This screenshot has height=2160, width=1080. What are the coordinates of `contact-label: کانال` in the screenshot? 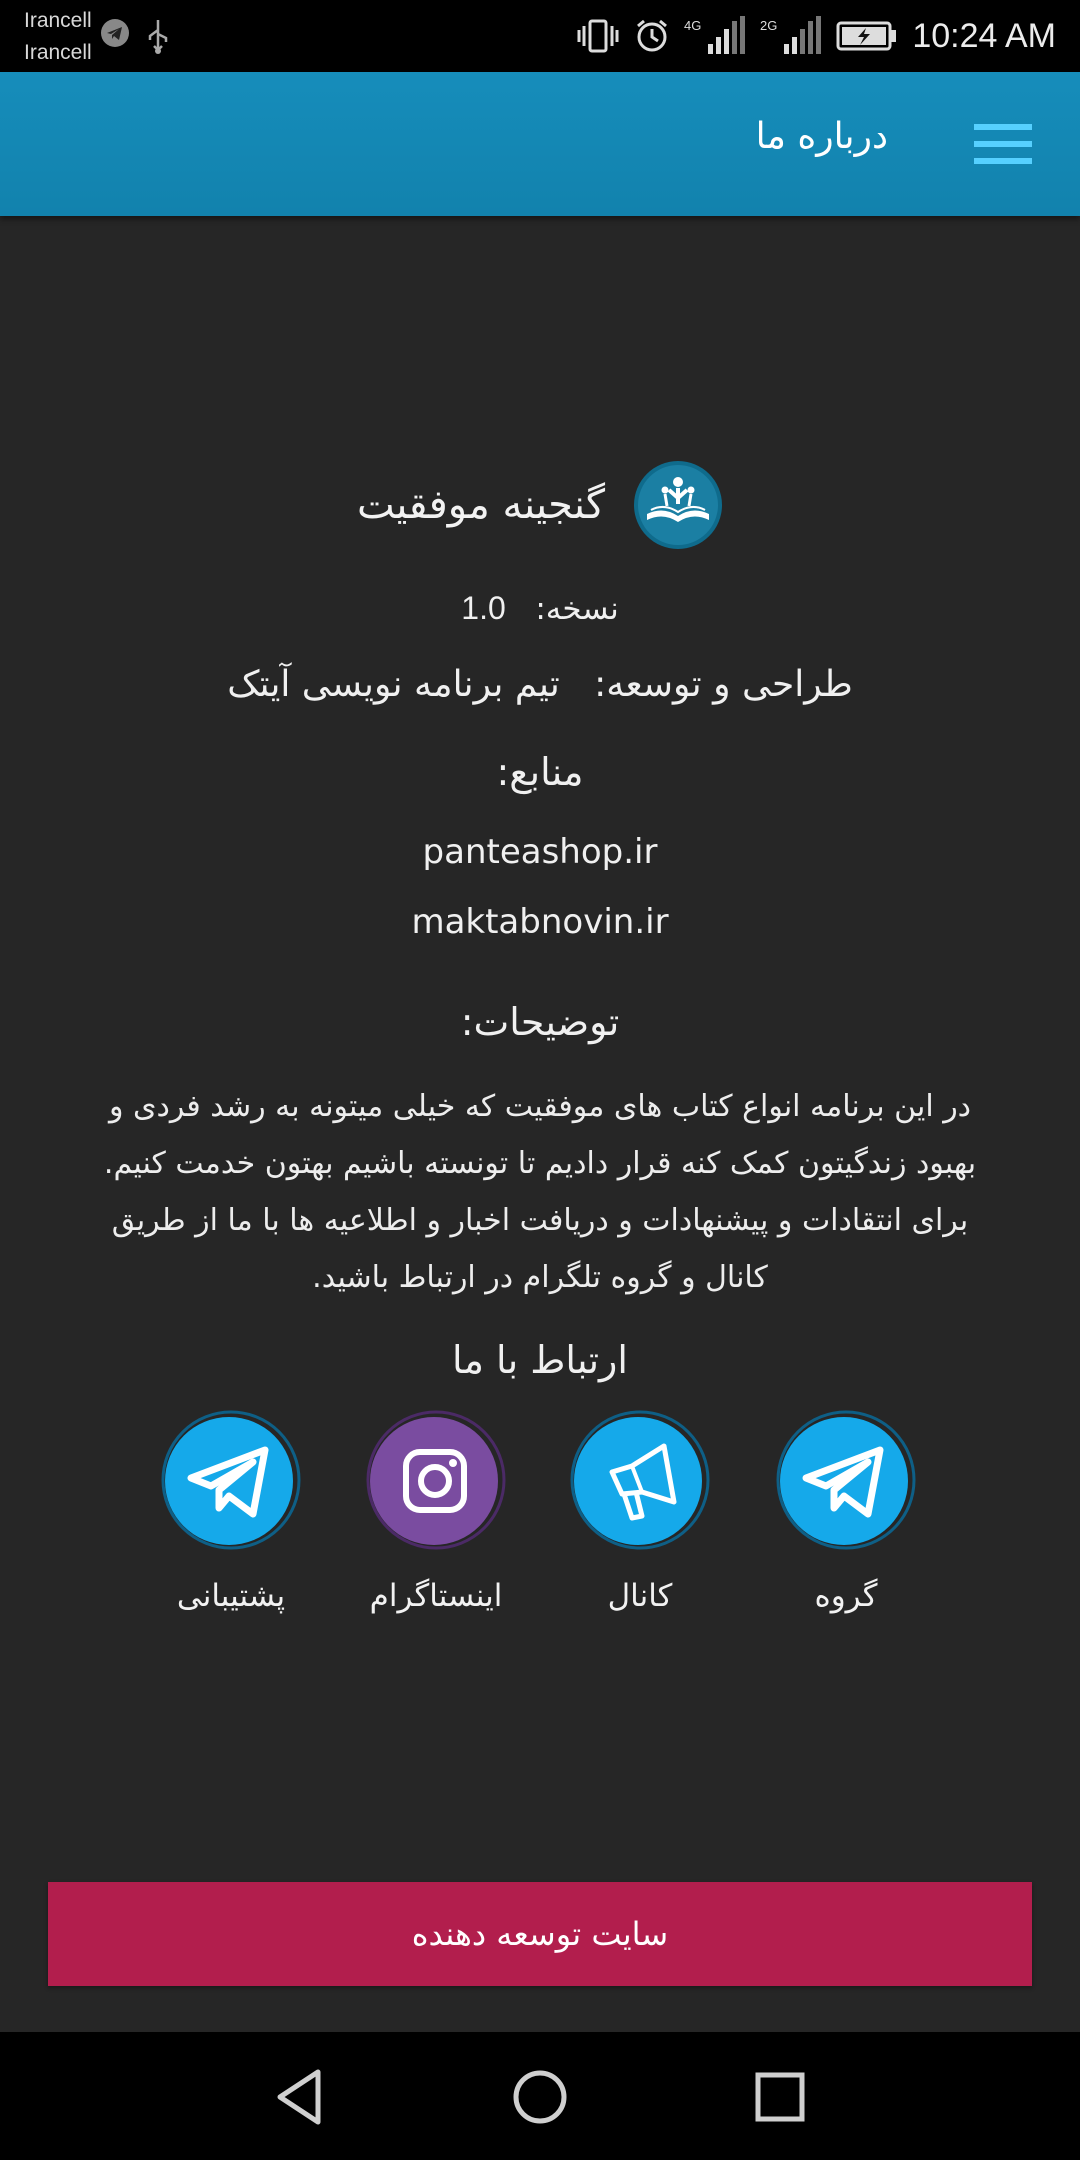 It's located at (640, 1596).